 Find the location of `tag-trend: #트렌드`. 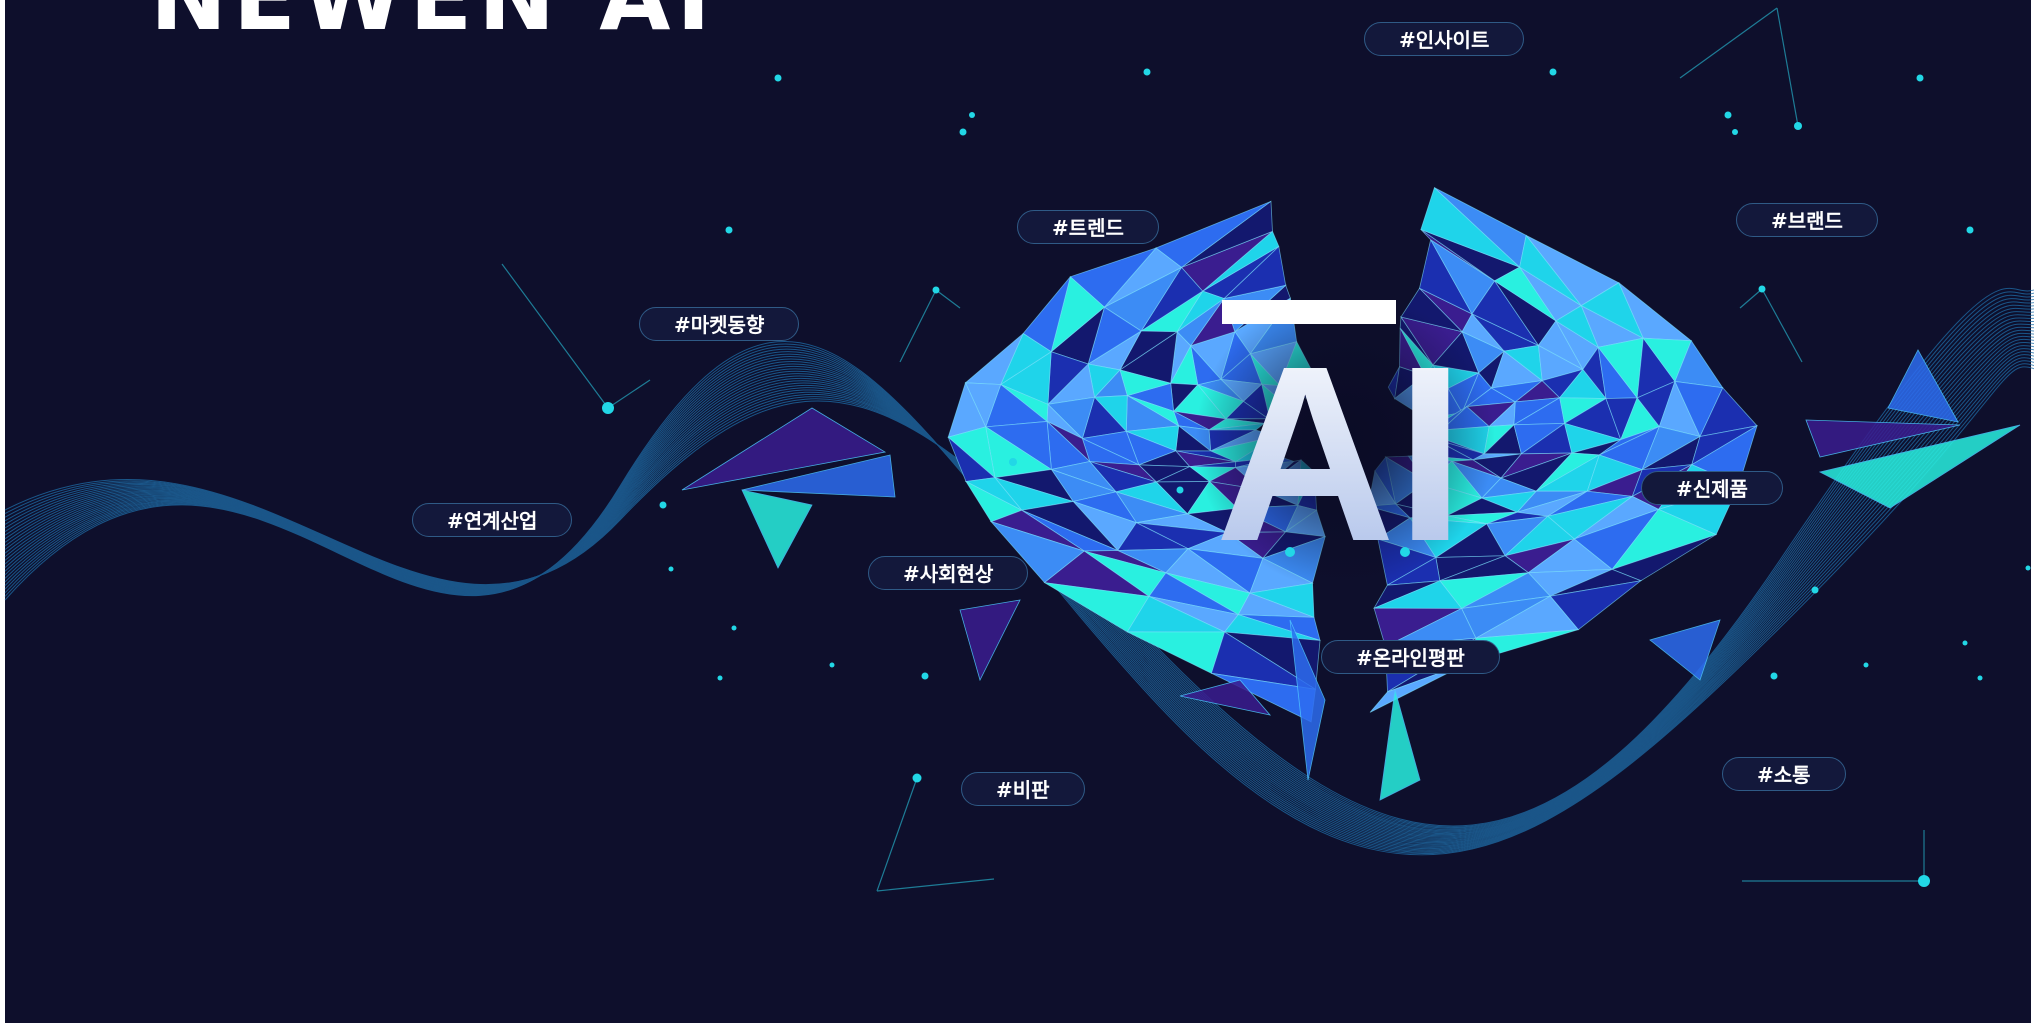

tag-trend: #트렌드 is located at coordinates (1088, 227).